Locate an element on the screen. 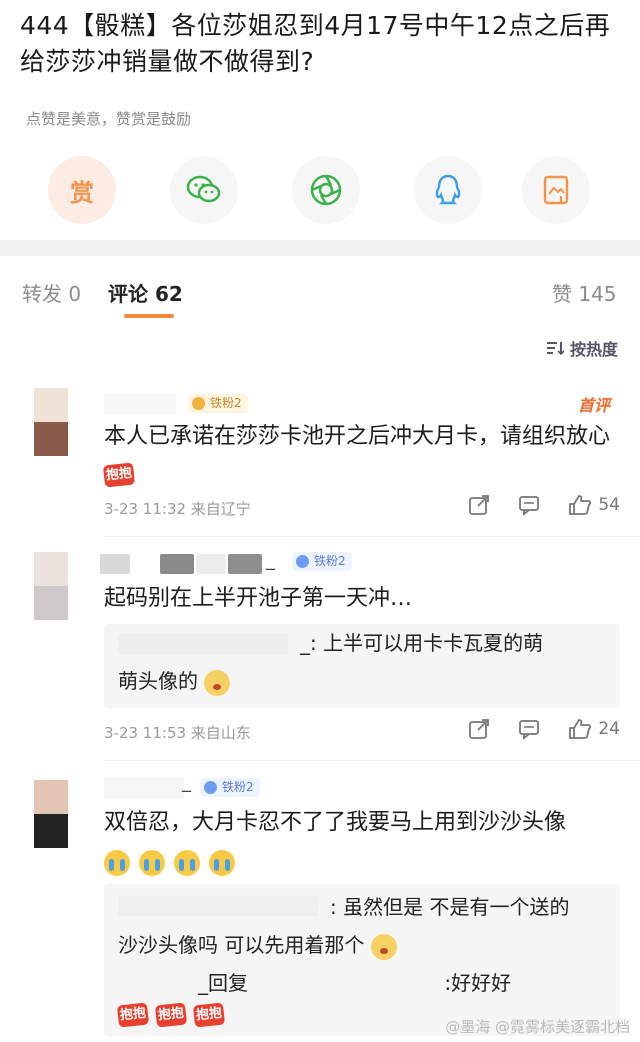 The width and height of the screenshot is (640, 1042). comment-text: 本人已承诺在莎莎卡池开之后冲大月卡，请组织放心 抱抱 is located at coordinates (363, 456).